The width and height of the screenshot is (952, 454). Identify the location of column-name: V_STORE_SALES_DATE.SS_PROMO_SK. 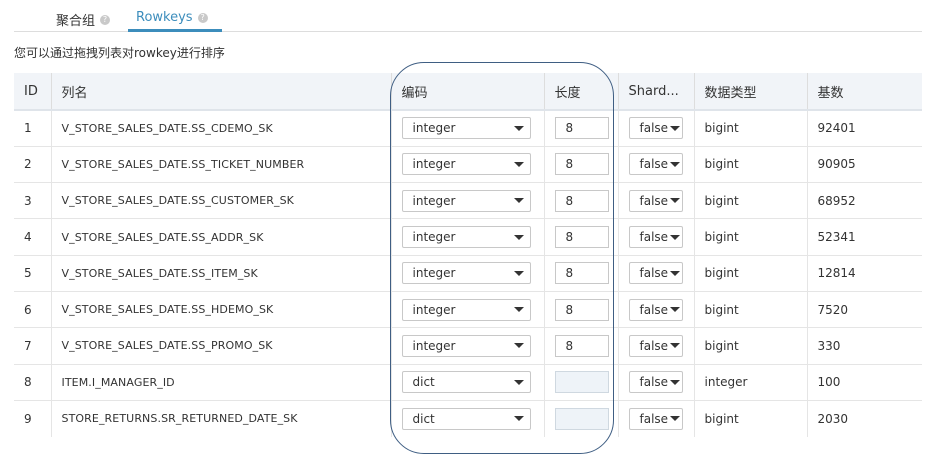
(220, 346).